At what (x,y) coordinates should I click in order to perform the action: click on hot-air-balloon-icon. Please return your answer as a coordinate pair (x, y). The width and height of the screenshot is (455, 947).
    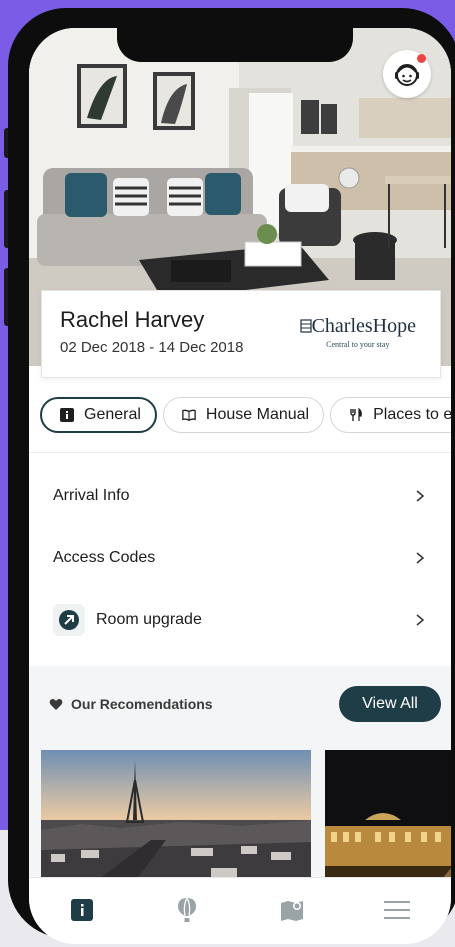
    Looking at the image, I should click on (187, 909).